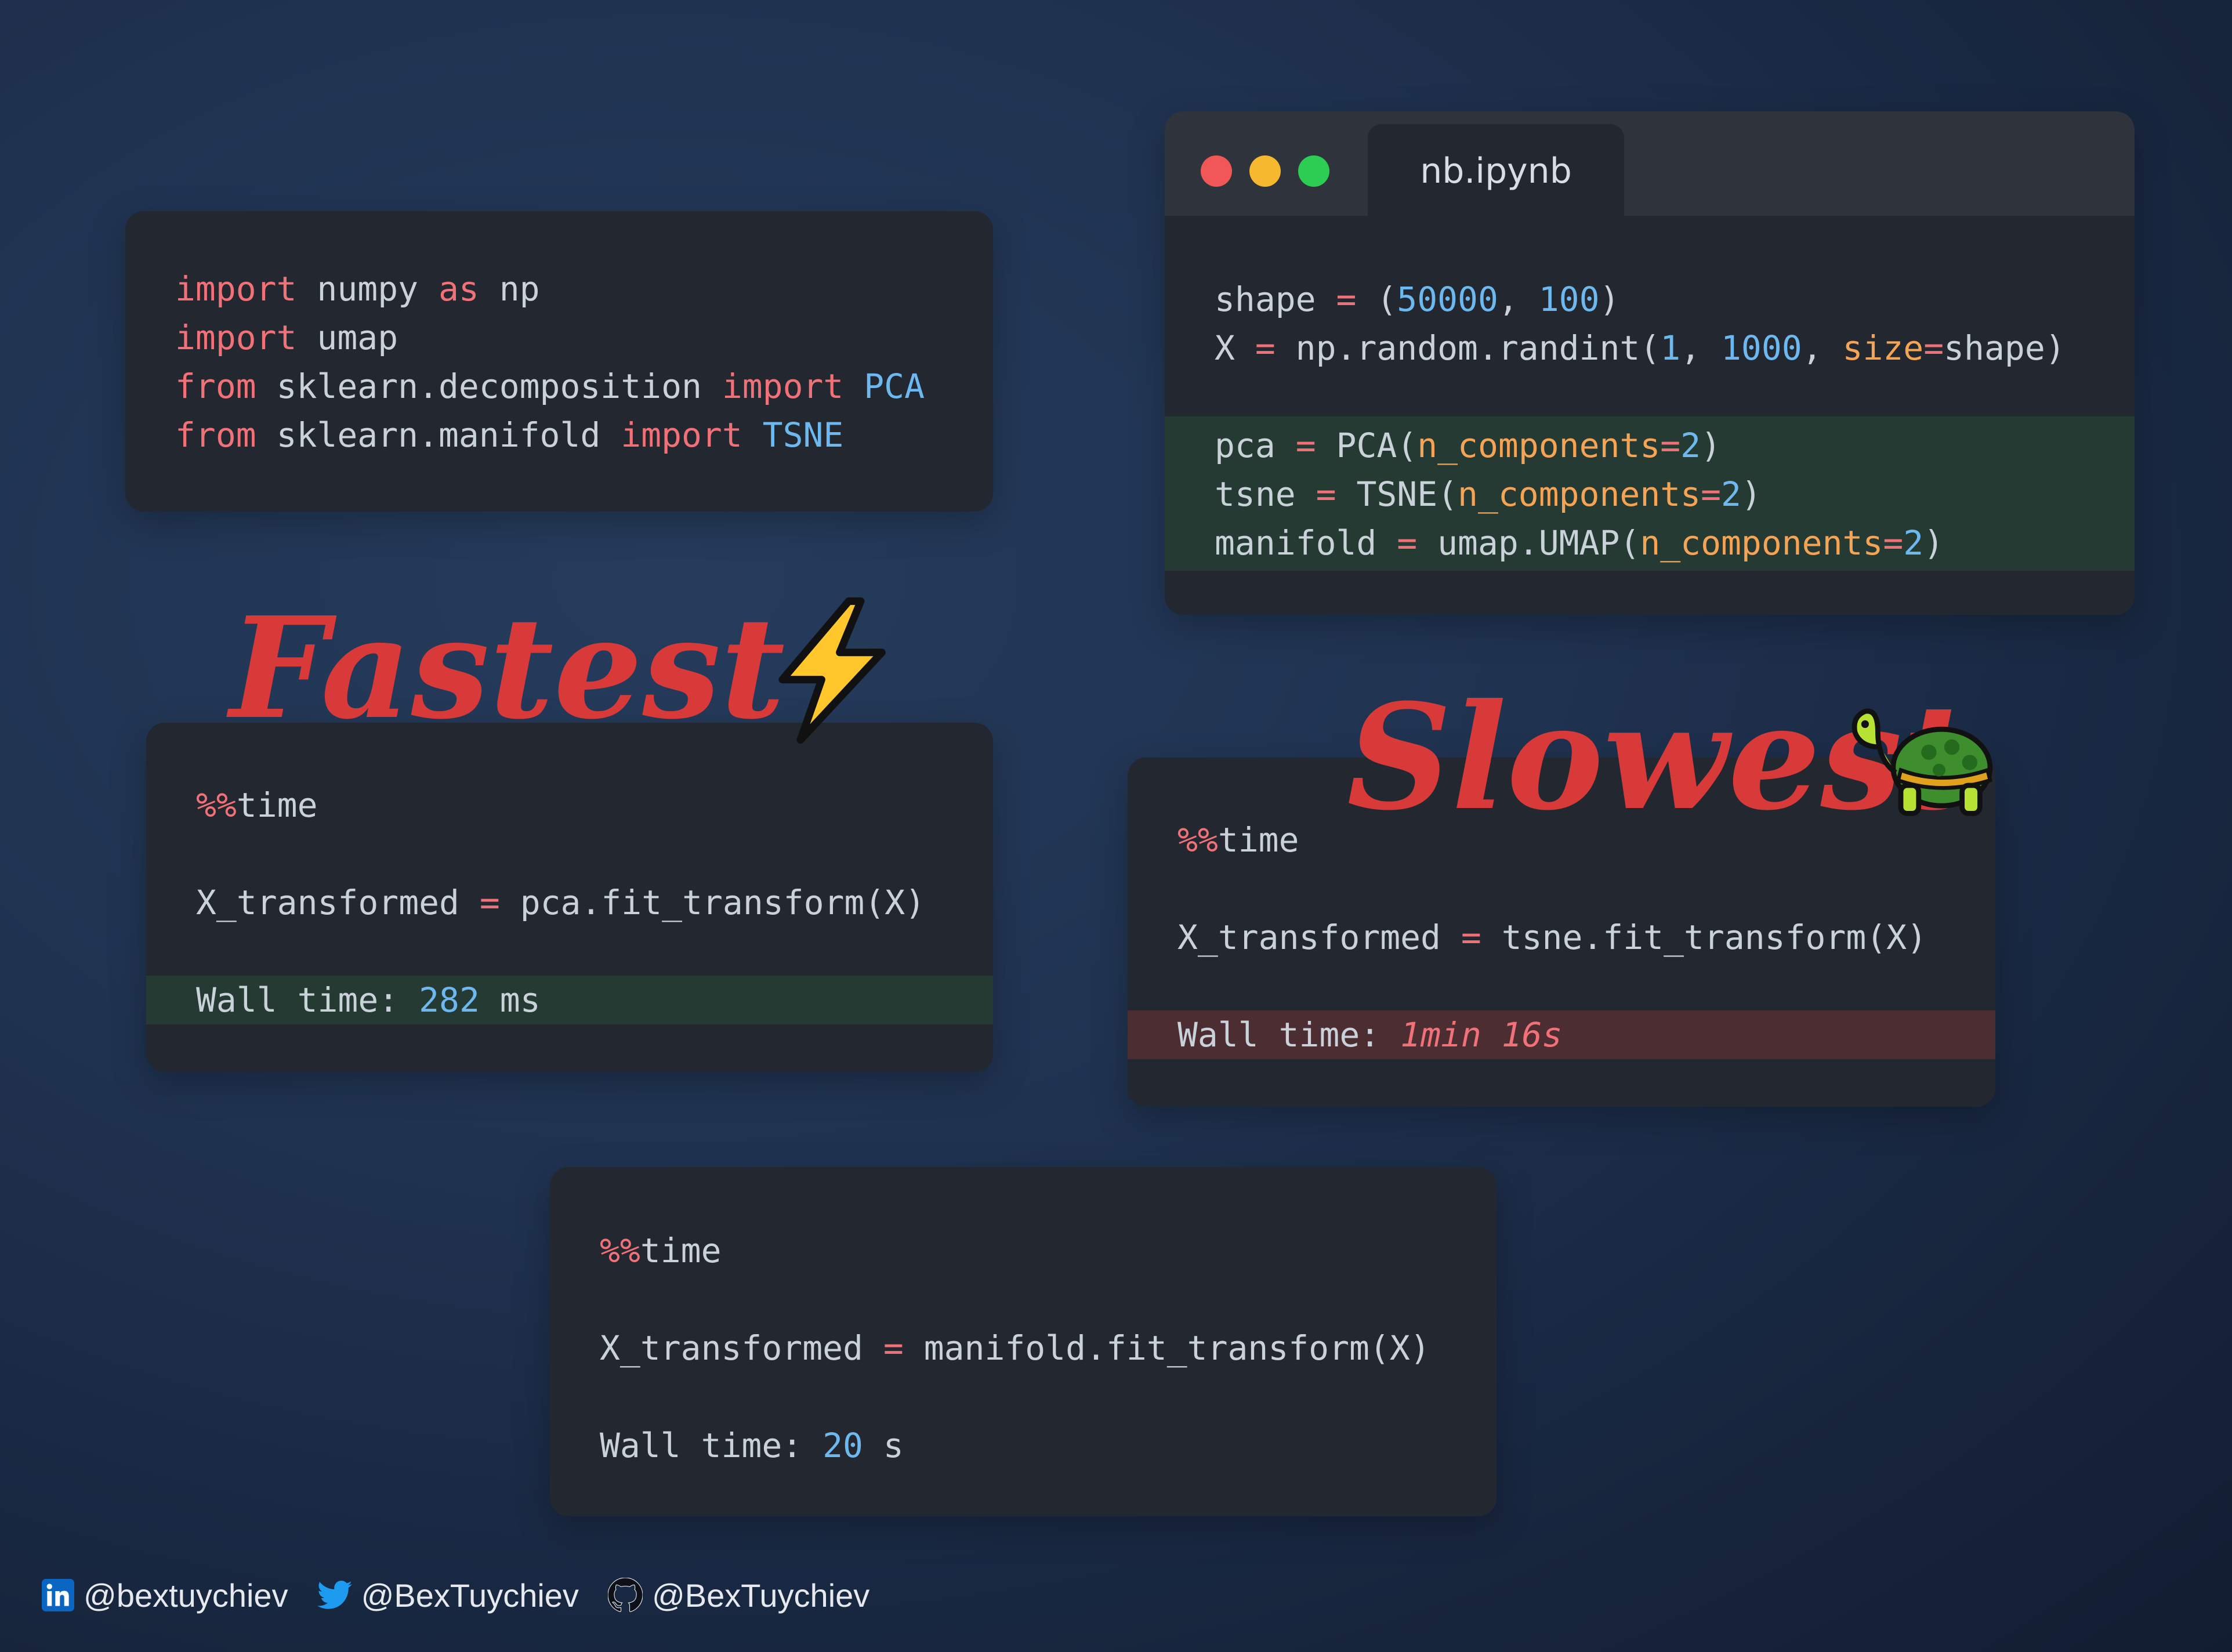 The width and height of the screenshot is (2232, 1652). I want to click on code-line: from sklearn.decomposition import PCA, so click(559, 386).